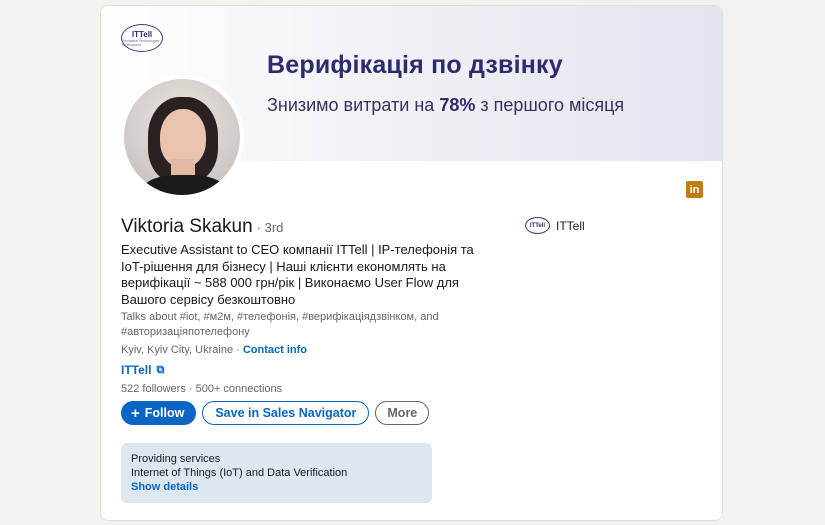 The image size is (825, 525). Describe the element at coordinates (276, 487) in the screenshot. I see `show-details-link: Show details` at that location.